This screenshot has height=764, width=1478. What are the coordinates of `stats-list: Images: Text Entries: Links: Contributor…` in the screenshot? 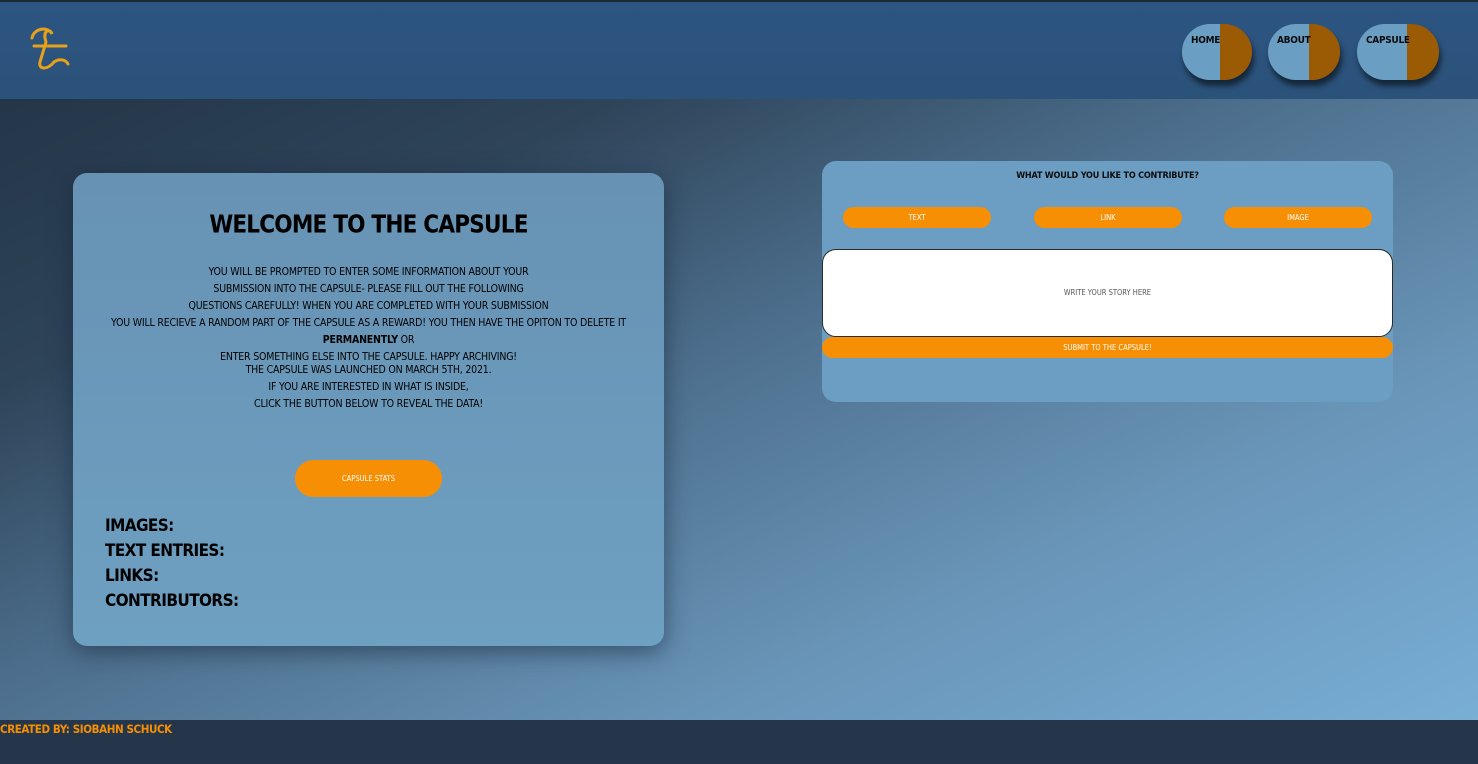 It's located at (172, 564).